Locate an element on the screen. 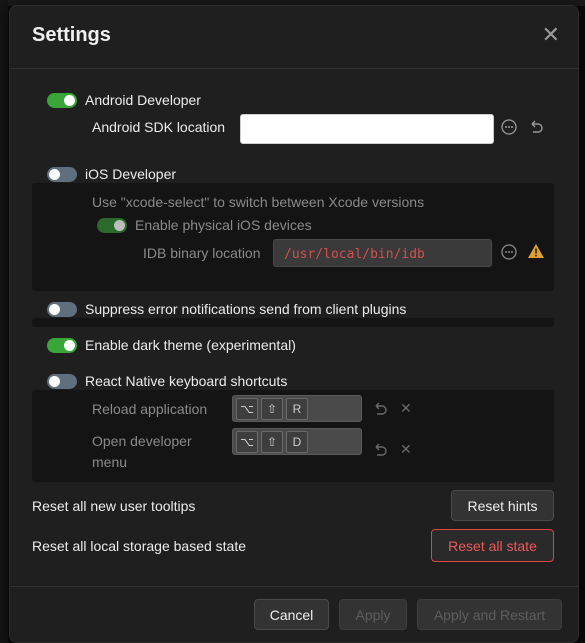  dialog-title: Settings is located at coordinates (71, 35).